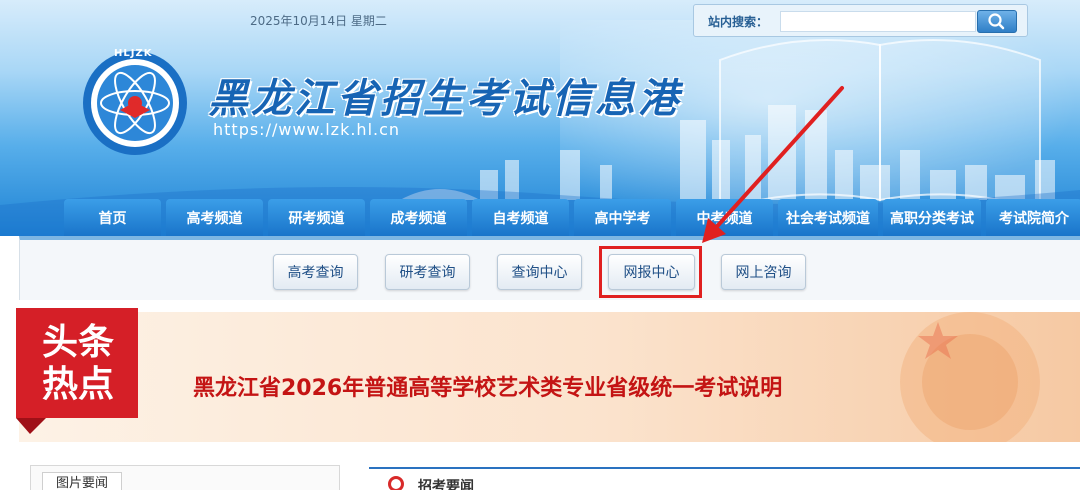  What do you see at coordinates (539, 272) in the screenshot?
I see `query-center-button: 查询中心` at bounding box center [539, 272].